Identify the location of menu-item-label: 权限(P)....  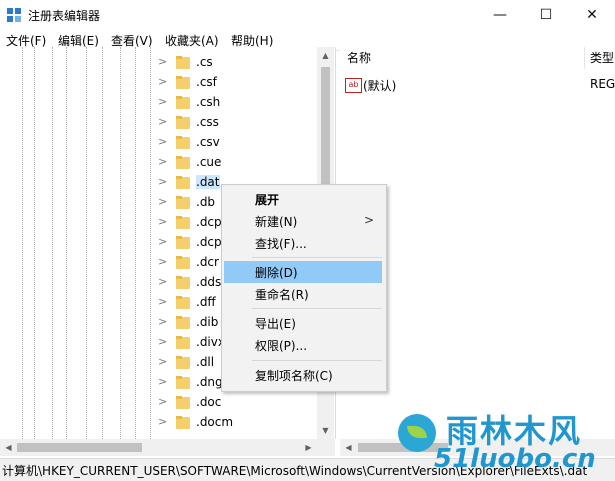
(281, 346).